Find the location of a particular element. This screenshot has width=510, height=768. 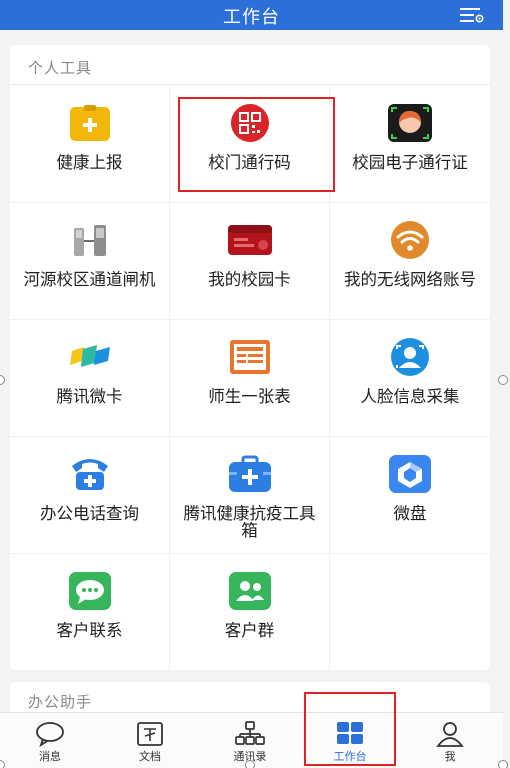

section-title-personal-tools: 个人工具 is located at coordinates (60, 68).